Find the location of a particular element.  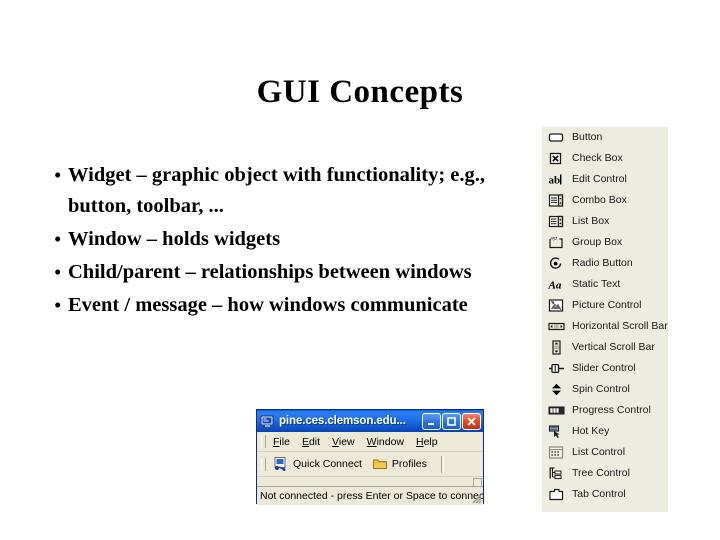

toolbox-item-label: Static Text is located at coordinates (596, 284).